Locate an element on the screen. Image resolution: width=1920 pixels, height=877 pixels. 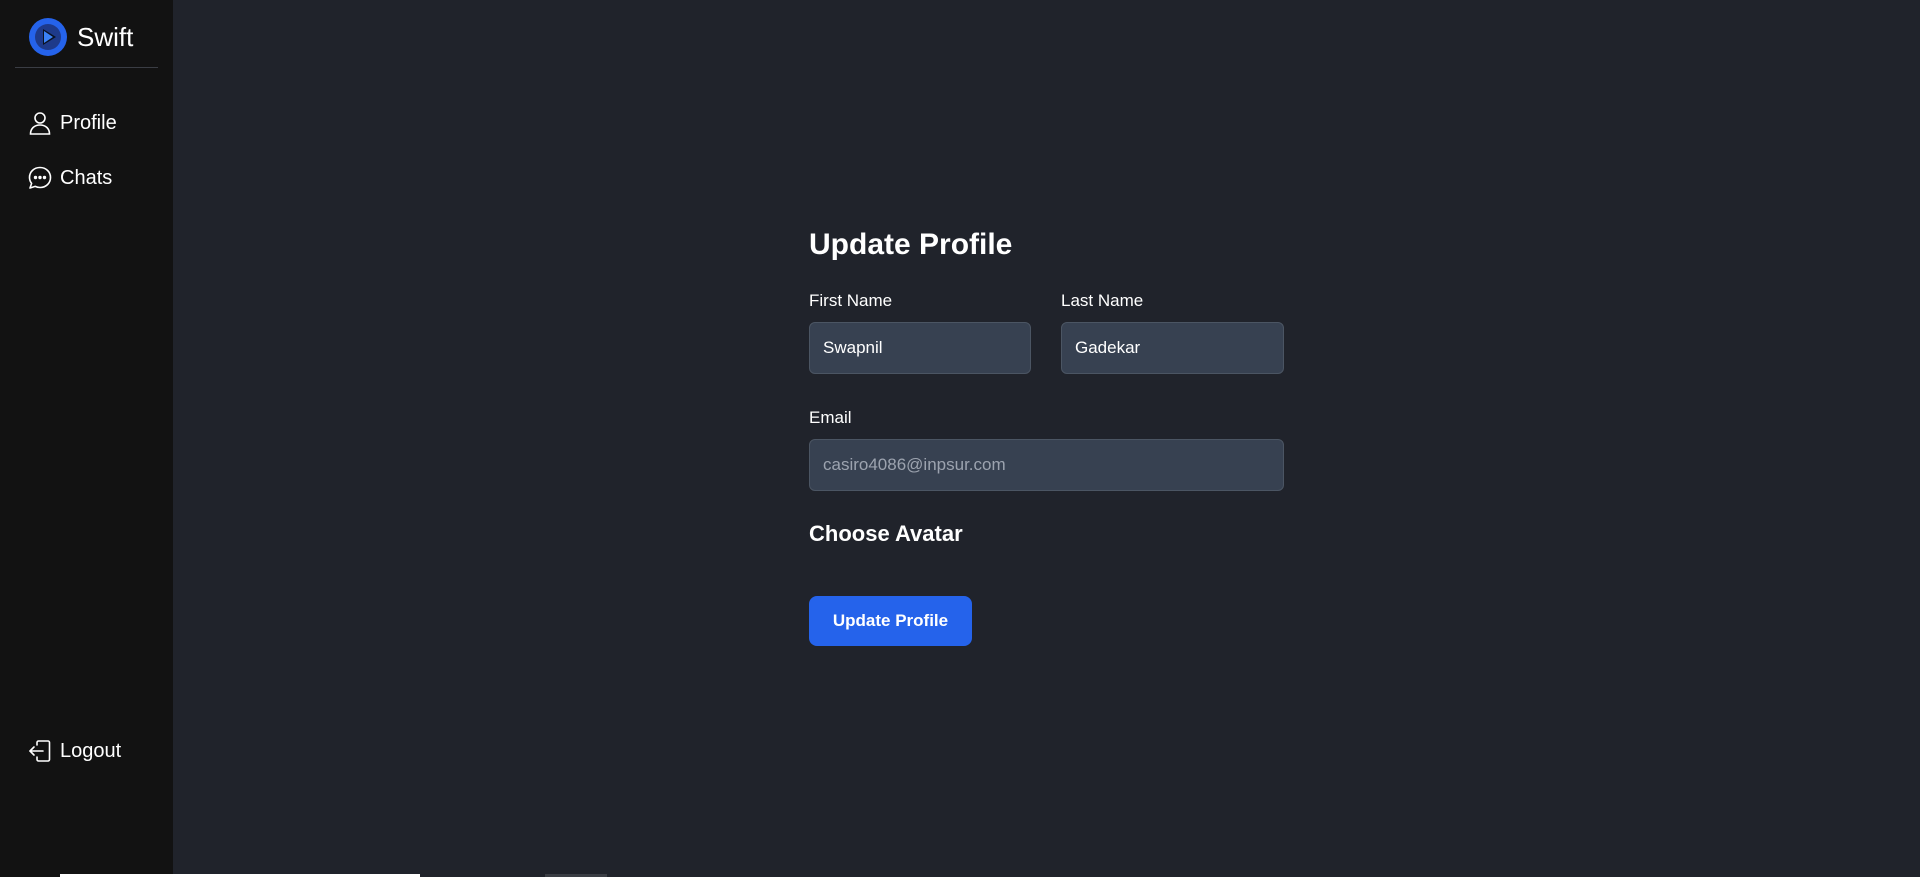
sidebar-item-label: Profile is located at coordinates (88, 123).